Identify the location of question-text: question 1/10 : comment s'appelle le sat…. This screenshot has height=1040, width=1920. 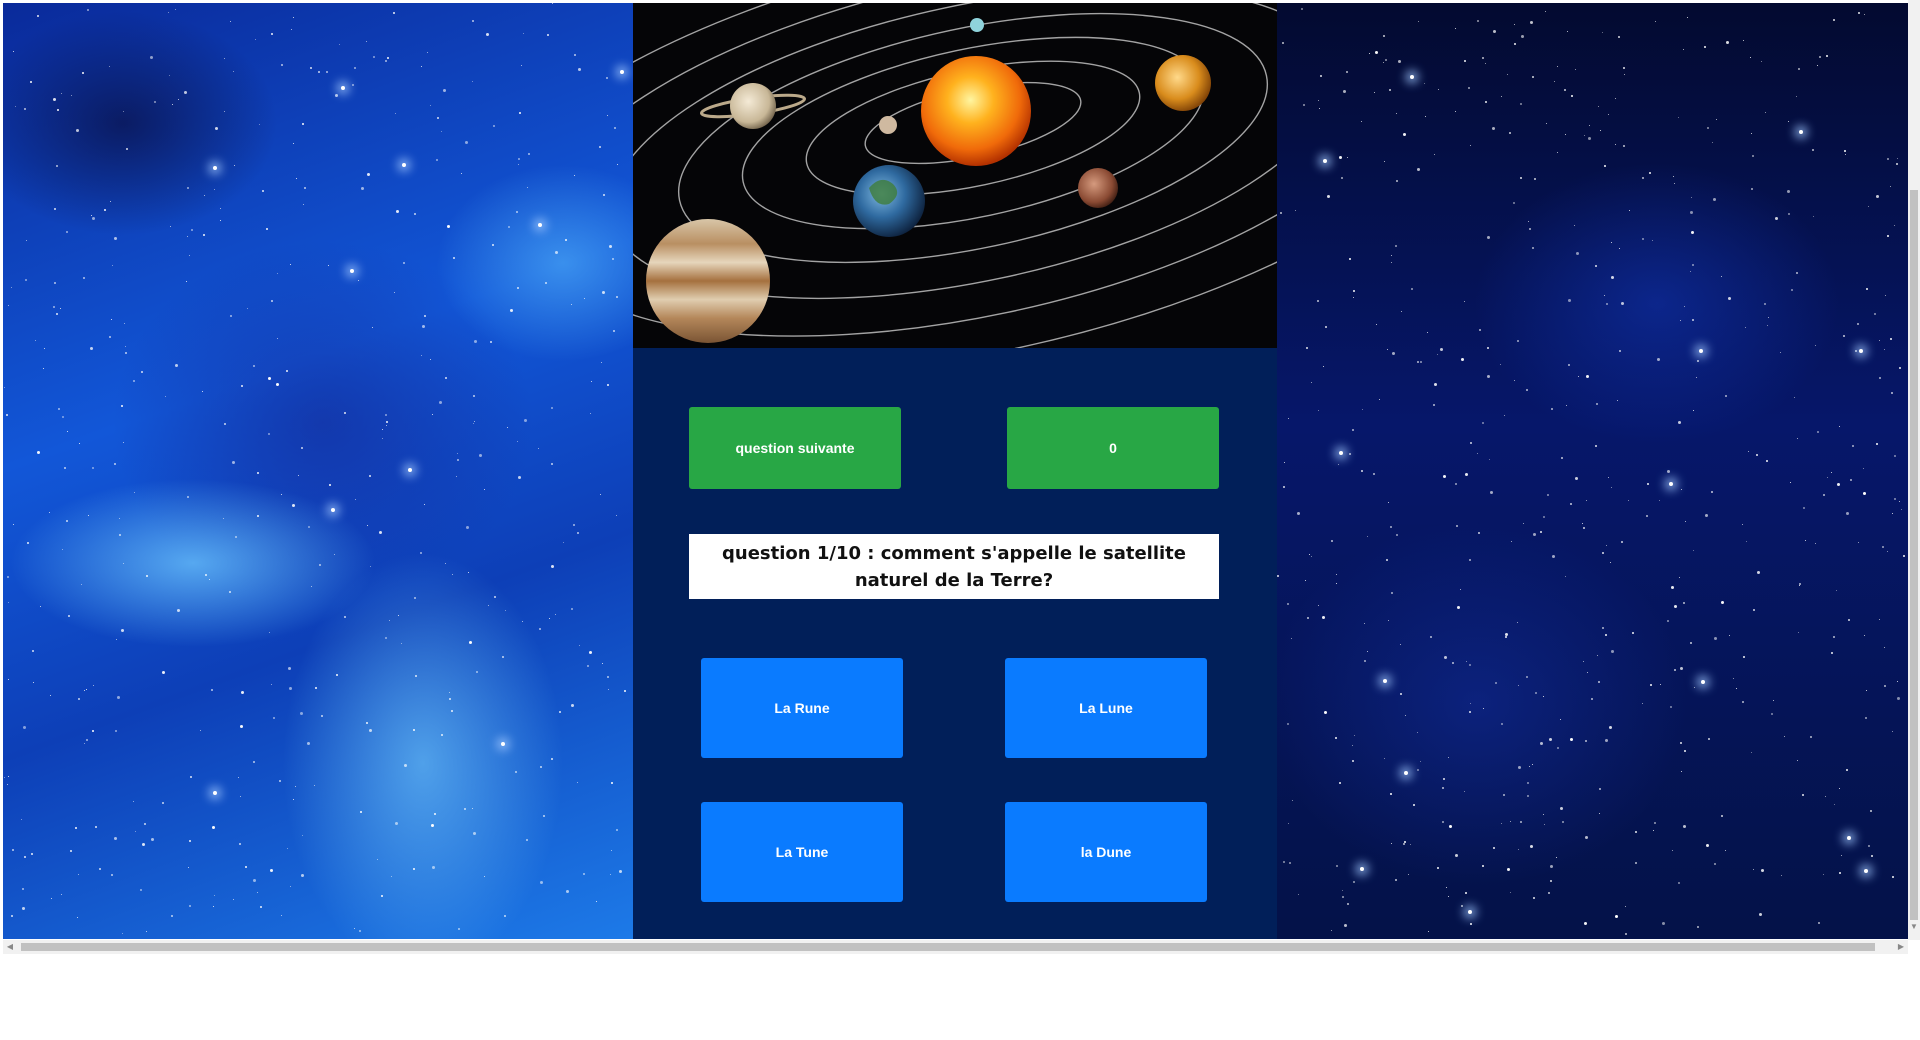
(954, 566).